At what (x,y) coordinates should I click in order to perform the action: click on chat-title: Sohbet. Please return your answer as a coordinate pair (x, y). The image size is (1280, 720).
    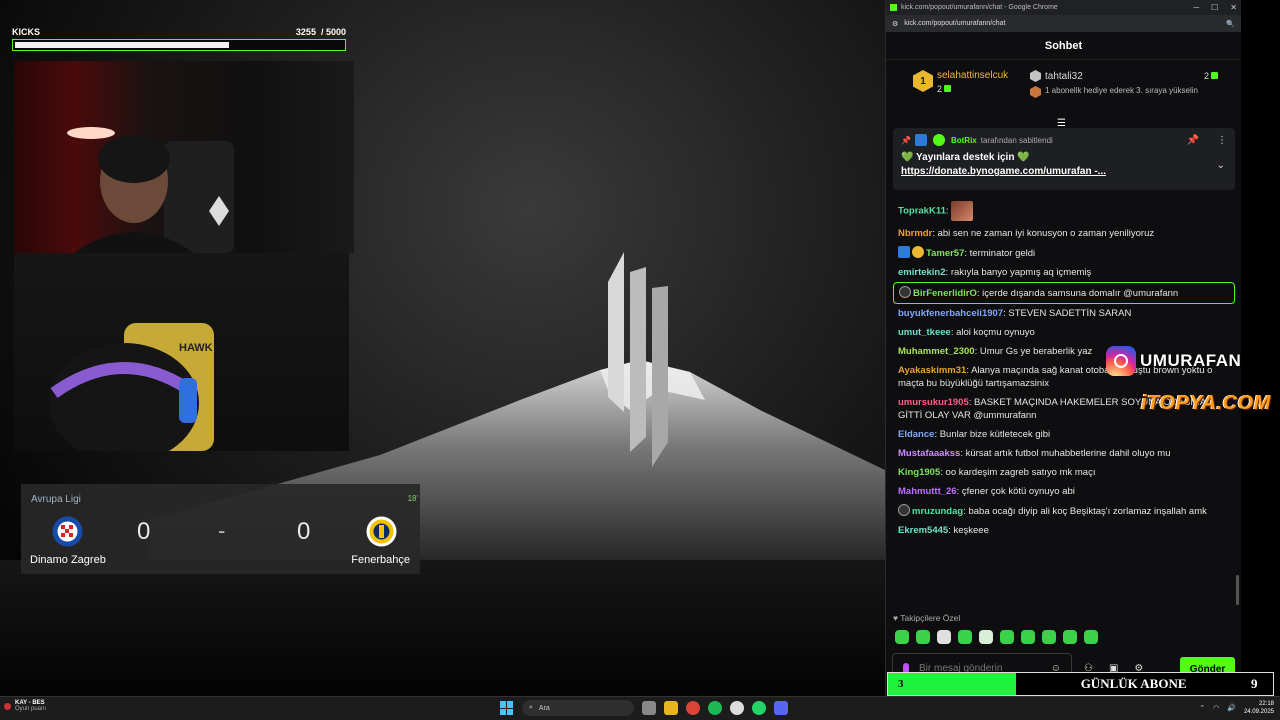
    Looking at the image, I should click on (1063, 46).